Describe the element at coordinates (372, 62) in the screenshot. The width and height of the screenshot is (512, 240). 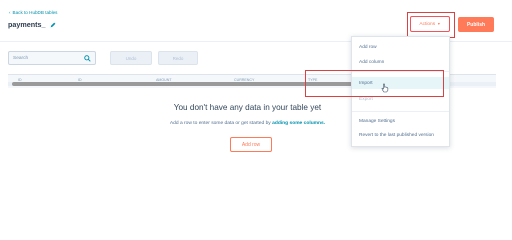
I see `menu-item-label: Add column` at that location.